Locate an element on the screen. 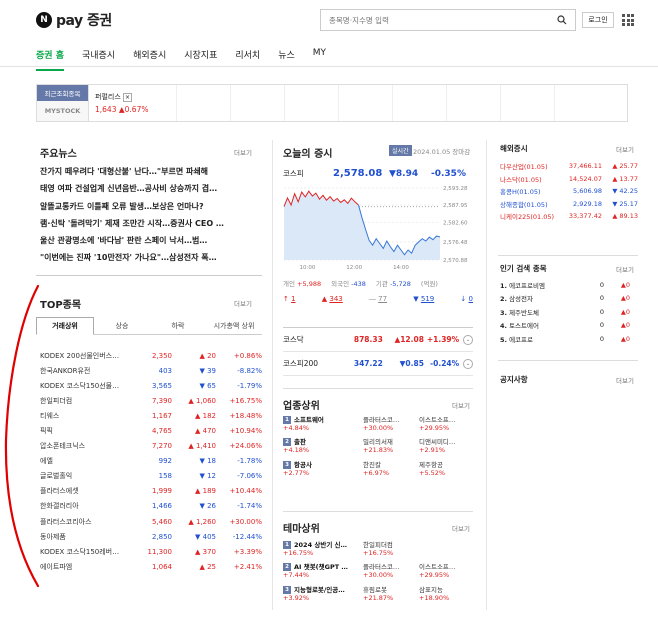  nav-home: 증권 홈 is located at coordinates (50, 59).